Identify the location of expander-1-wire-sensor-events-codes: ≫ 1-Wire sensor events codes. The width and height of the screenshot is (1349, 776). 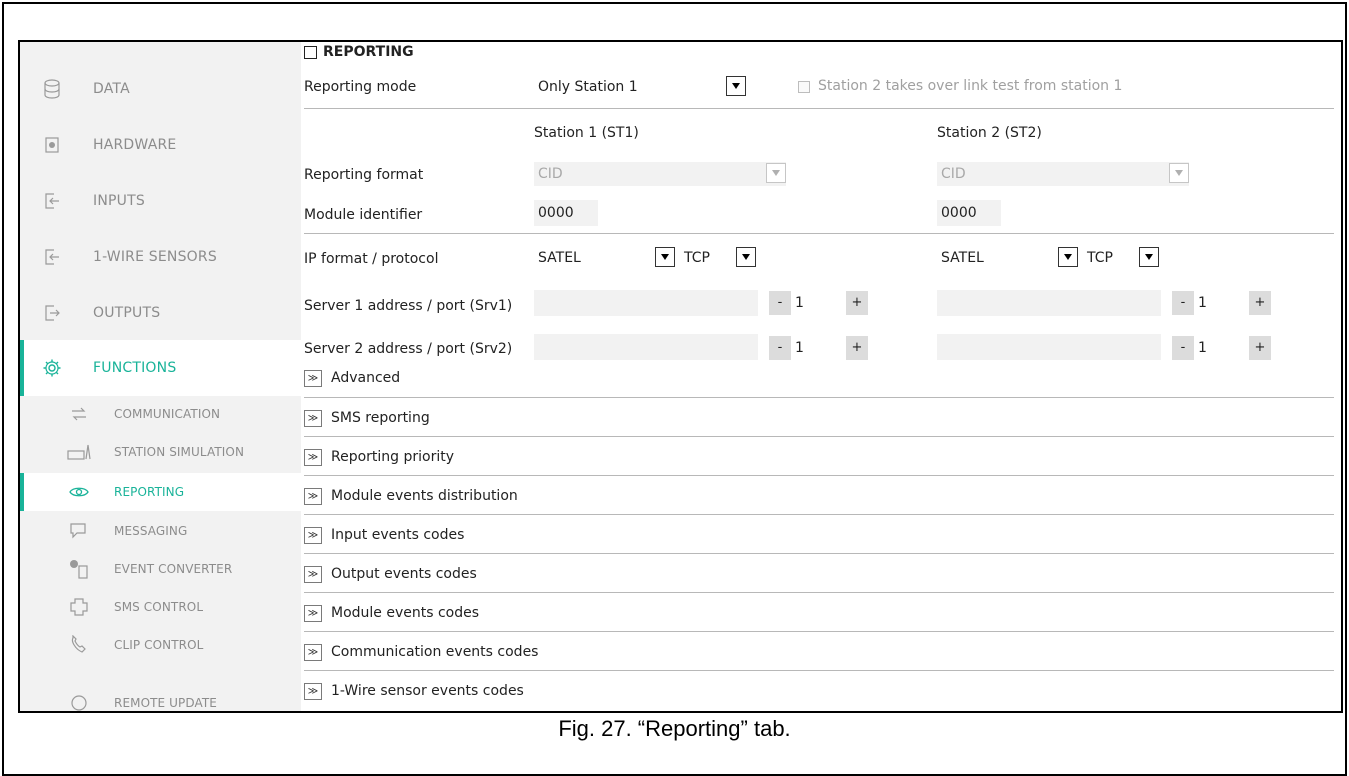
(820, 692).